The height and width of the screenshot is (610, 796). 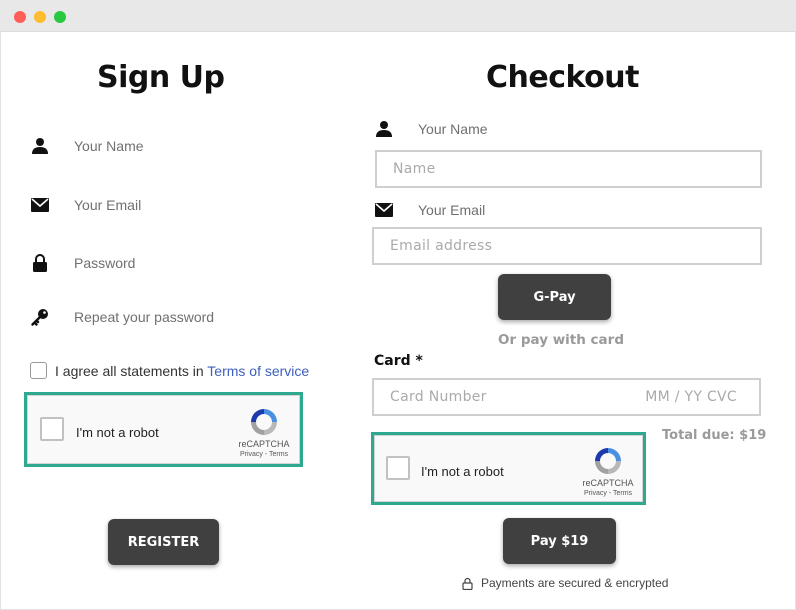 What do you see at coordinates (264, 444) in the screenshot?
I see `signup-recaptcha-brand: reCAPTCHA` at bounding box center [264, 444].